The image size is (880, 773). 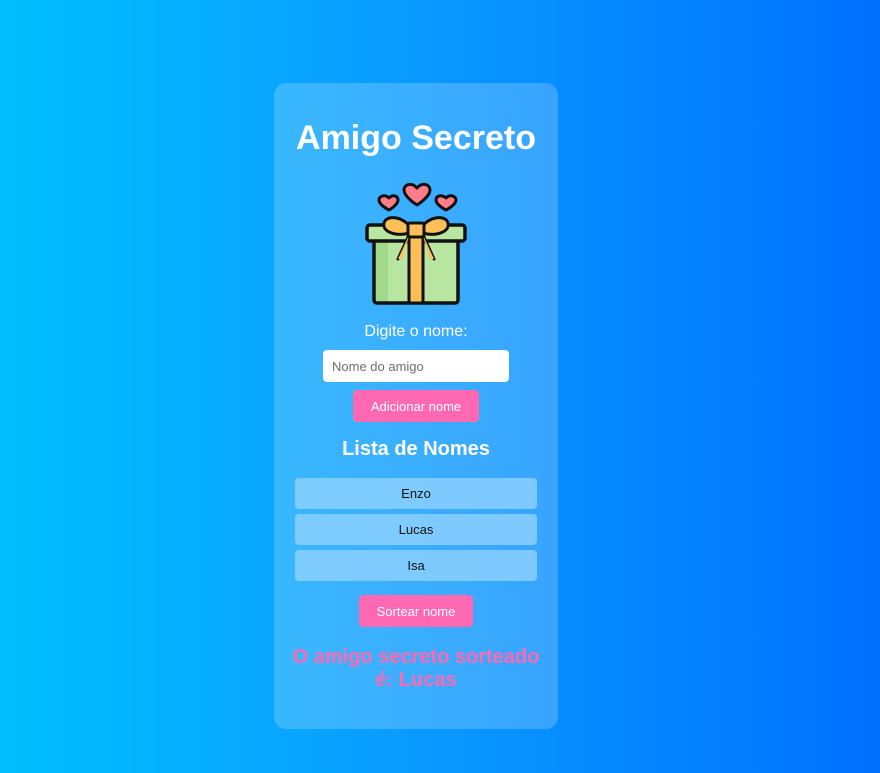 I want to click on gift-with-hearts-icon, so click(x=416, y=243).